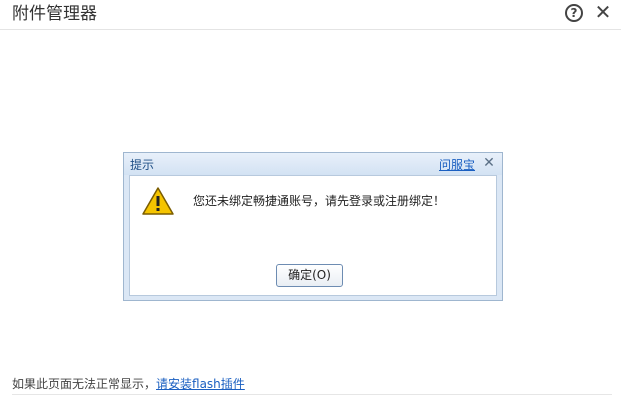  I want to click on window-title: 附件管理器, so click(54, 14).